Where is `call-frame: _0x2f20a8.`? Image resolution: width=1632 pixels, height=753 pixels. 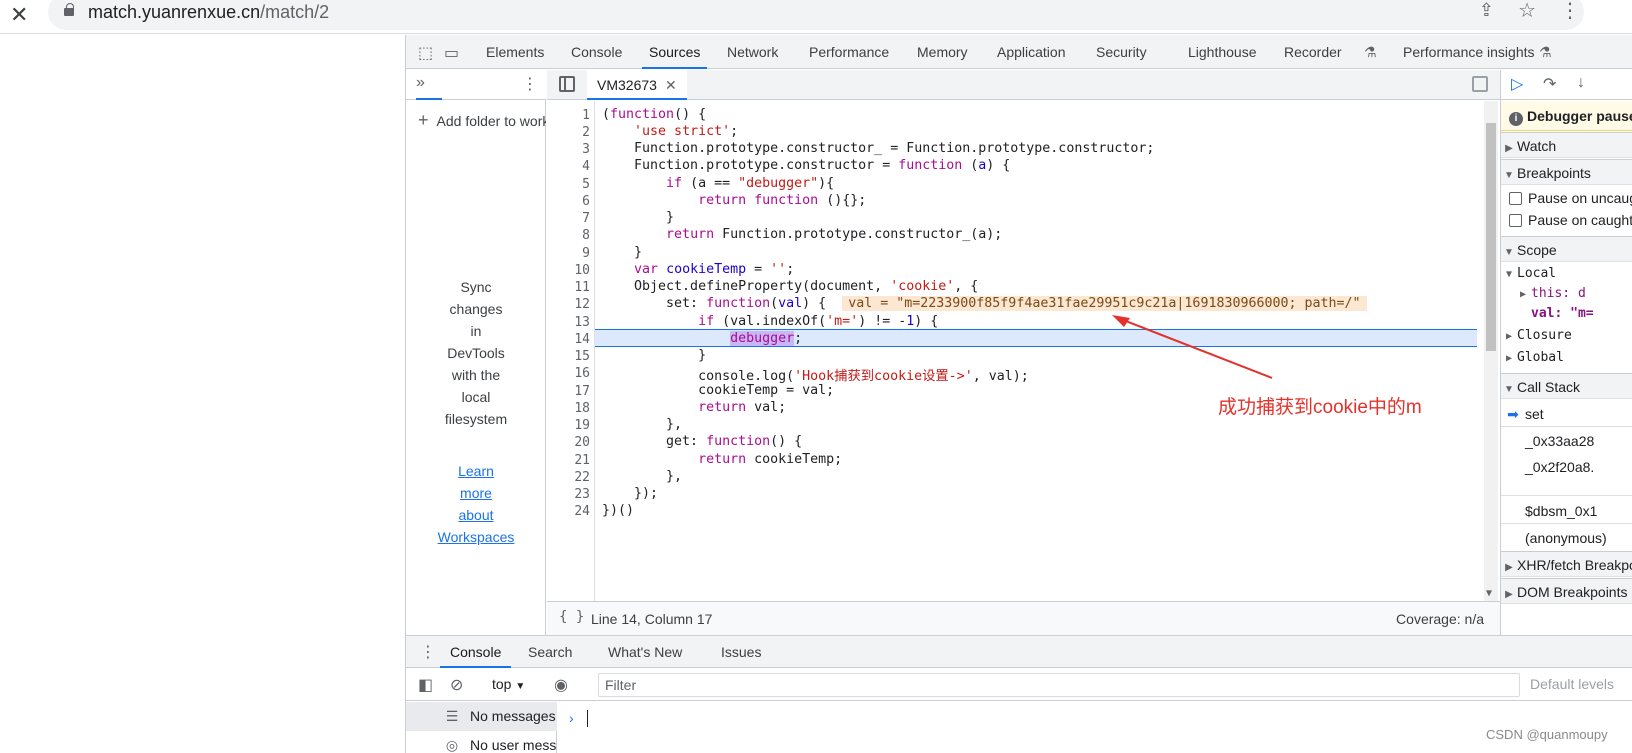
call-frame: _0x2f20a8. is located at coordinates (1566, 475).